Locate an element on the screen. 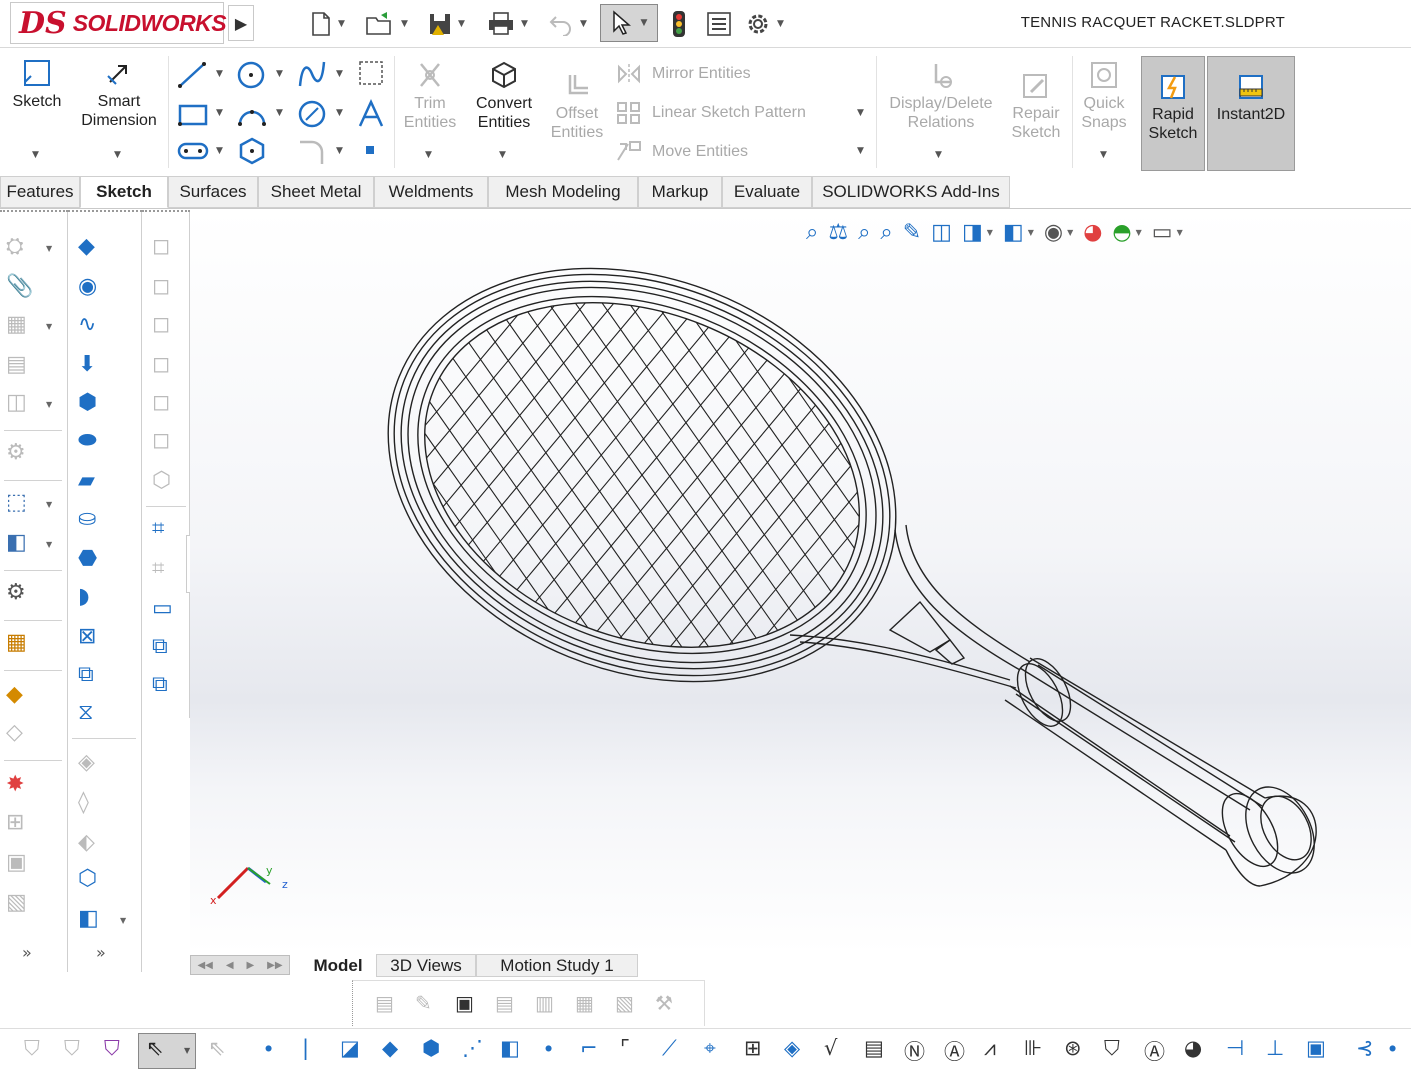  rapid-sketch-button: Rapid Sketch is located at coordinates (1173, 113).